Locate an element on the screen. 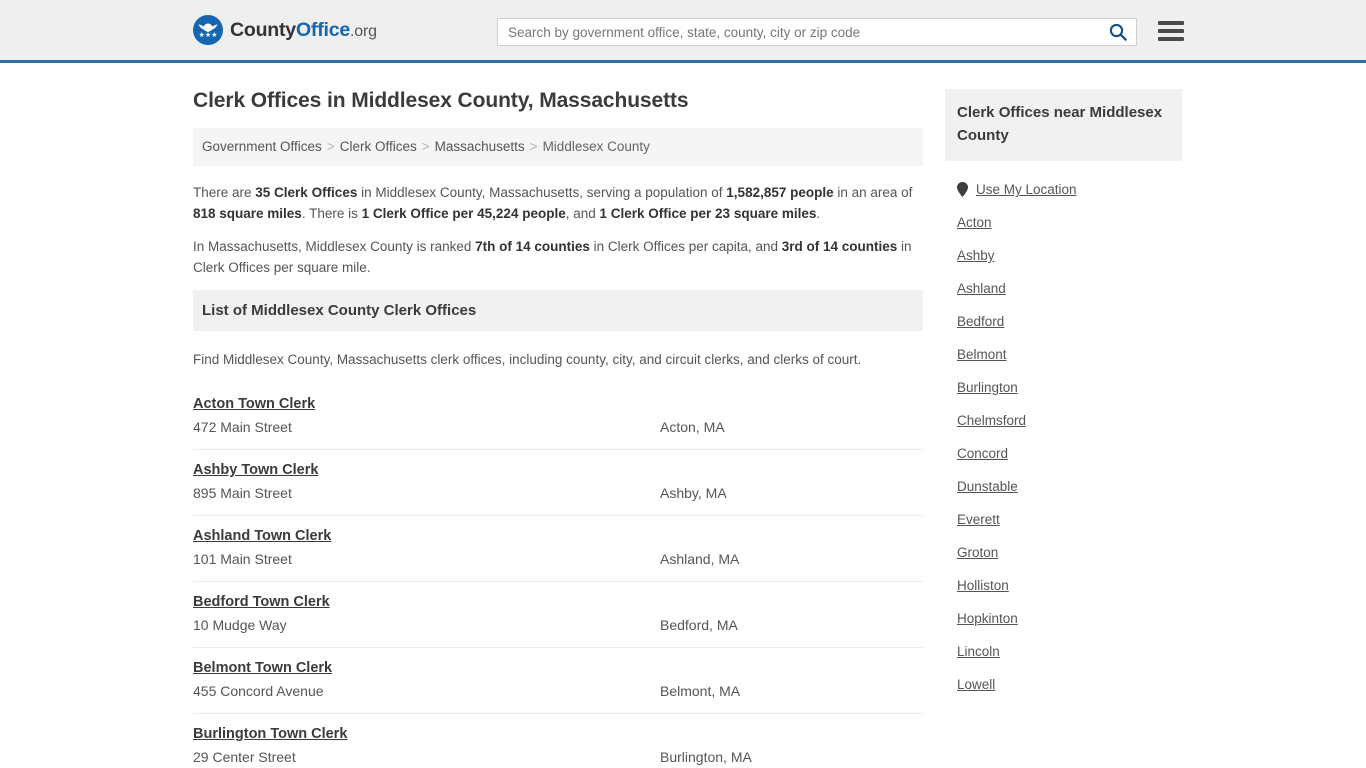  breadcrumb-item-2: Massachusetts is located at coordinates (480, 146).